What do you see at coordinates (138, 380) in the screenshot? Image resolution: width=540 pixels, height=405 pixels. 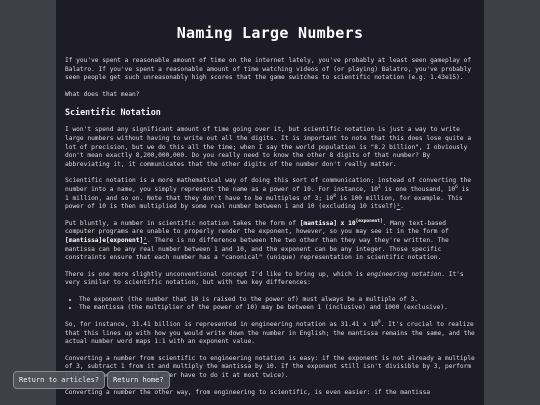 I see `return-home-button: Return home?` at bounding box center [138, 380].